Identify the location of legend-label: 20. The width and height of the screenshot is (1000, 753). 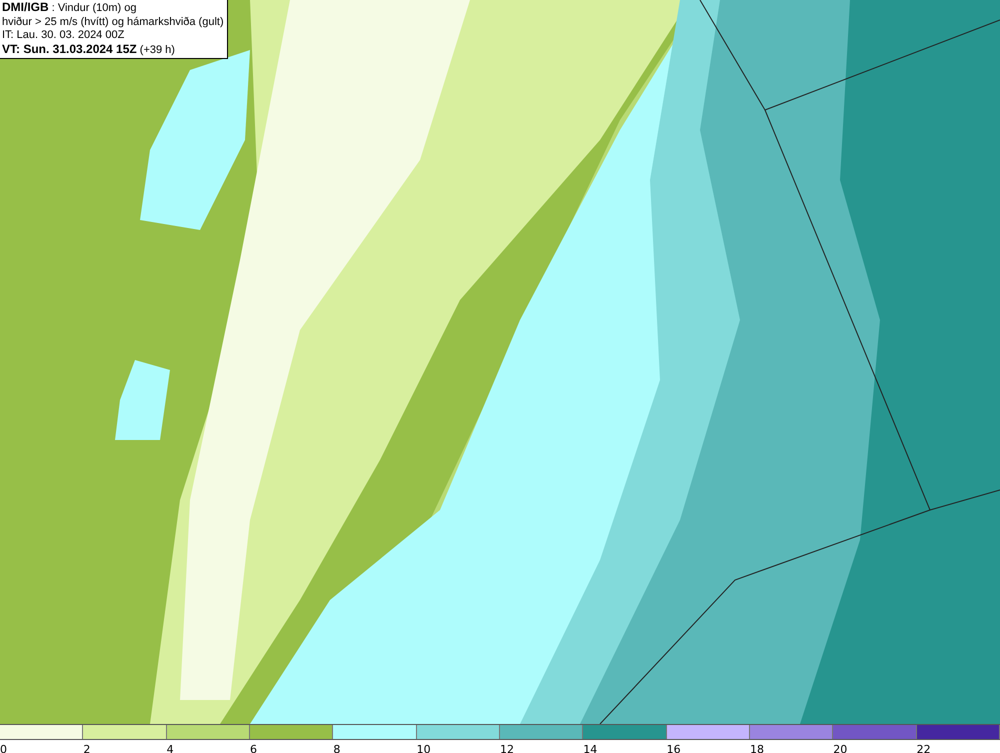
(840, 748).